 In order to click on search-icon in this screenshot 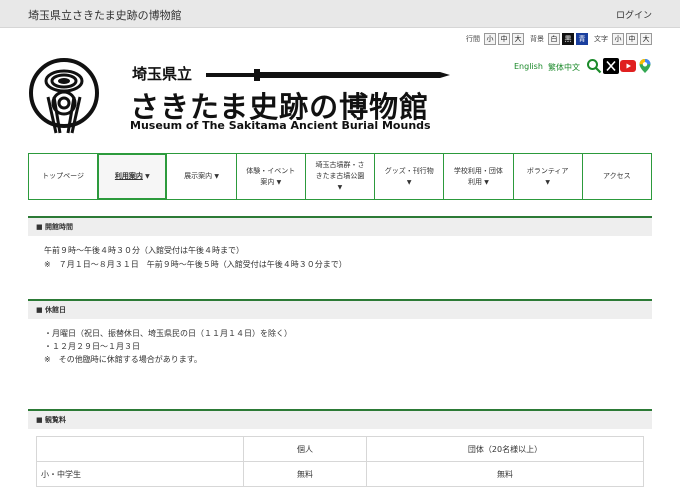, I will do `click(594, 66)`.